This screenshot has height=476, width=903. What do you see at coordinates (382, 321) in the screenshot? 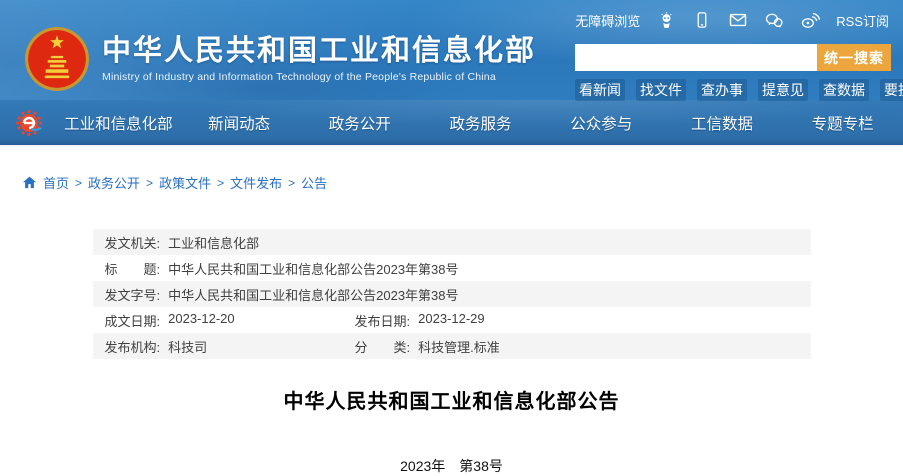
I see `meta-label: 发布日期:` at bounding box center [382, 321].